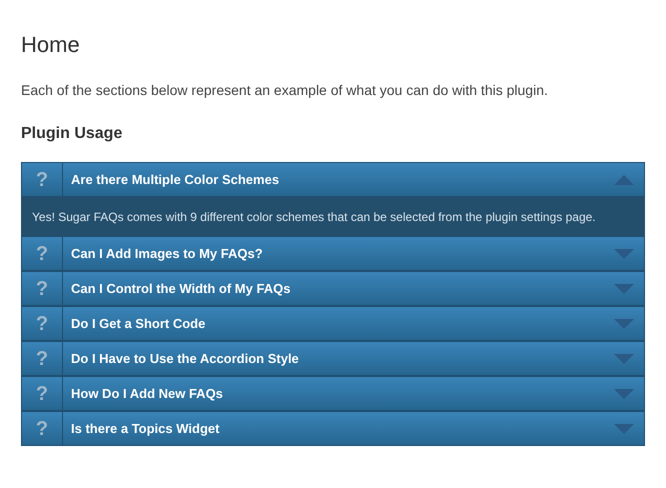 This screenshot has width=666, height=488. What do you see at coordinates (181, 289) in the screenshot?
I see `faq-question: Can I Control the Width of My FAQs` at bounding box center [181, 289].